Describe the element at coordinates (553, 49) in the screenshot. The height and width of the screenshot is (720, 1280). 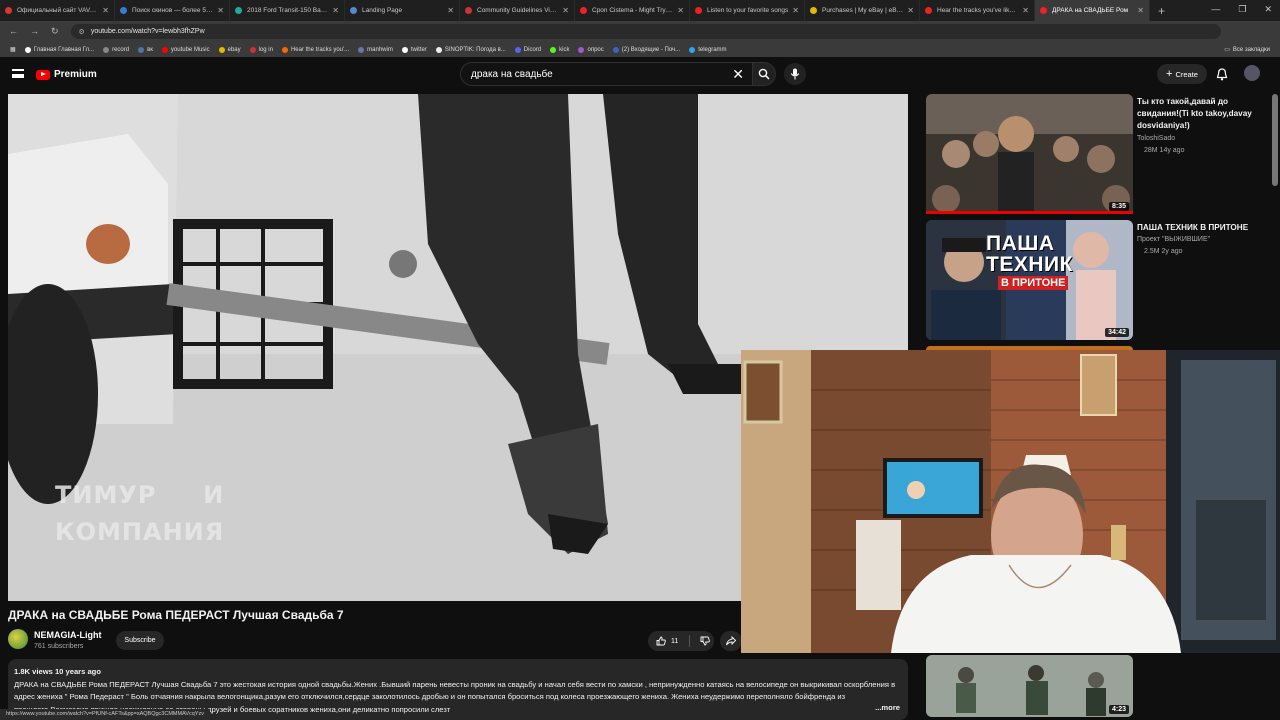
I see `kick-icon` at that location.